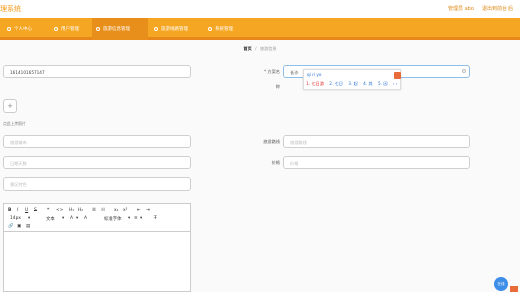  Describe the element at coordinates (514, 289) in the screenshot. I see `ime-tray-icon` at that location.